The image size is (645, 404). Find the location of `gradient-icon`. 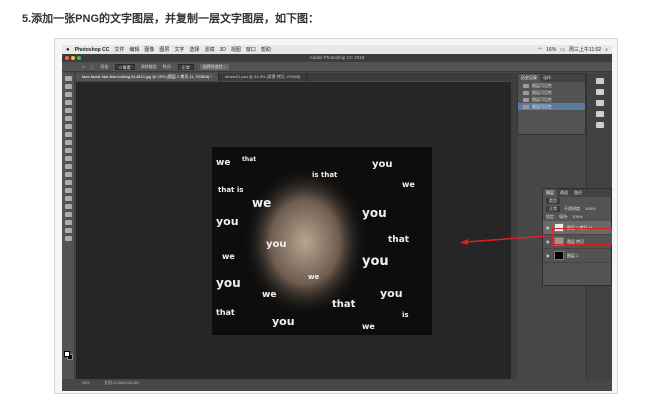

gradient-icon is located at coordinates (68, 166).